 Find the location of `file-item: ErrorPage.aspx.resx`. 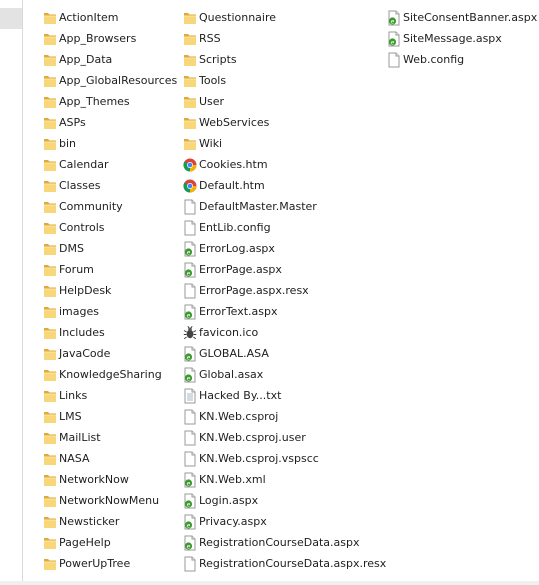

file-item: ErrorPage.aspx.resx is located at coordinates (285, 290).